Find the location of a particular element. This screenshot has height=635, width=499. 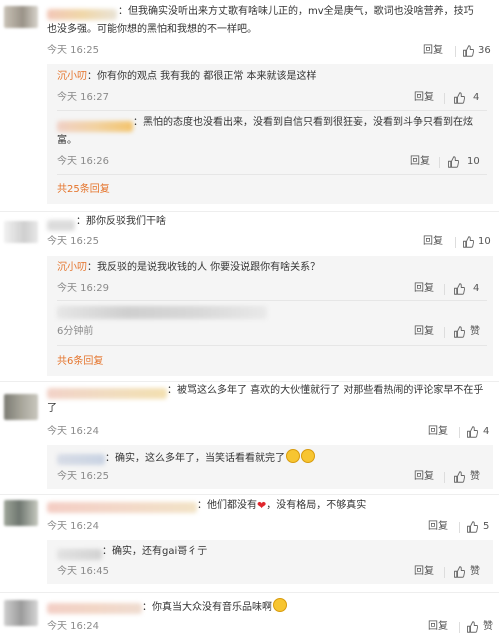

comment-text-line: 也没多强。可能你想的黑怕和我想的不一样吧。 is located at coordinates (152, 29).